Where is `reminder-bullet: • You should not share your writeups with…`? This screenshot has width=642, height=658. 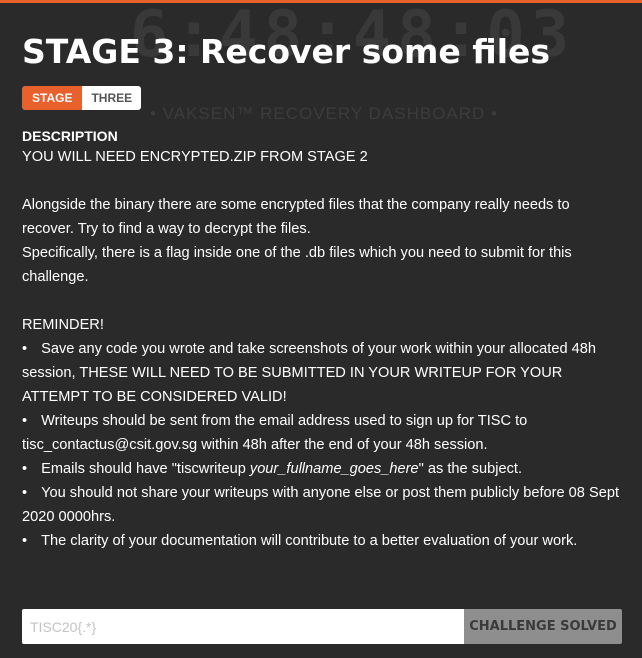 reminder-bullet: • You should not share your writeups with… is located at coordinates (322, 505).